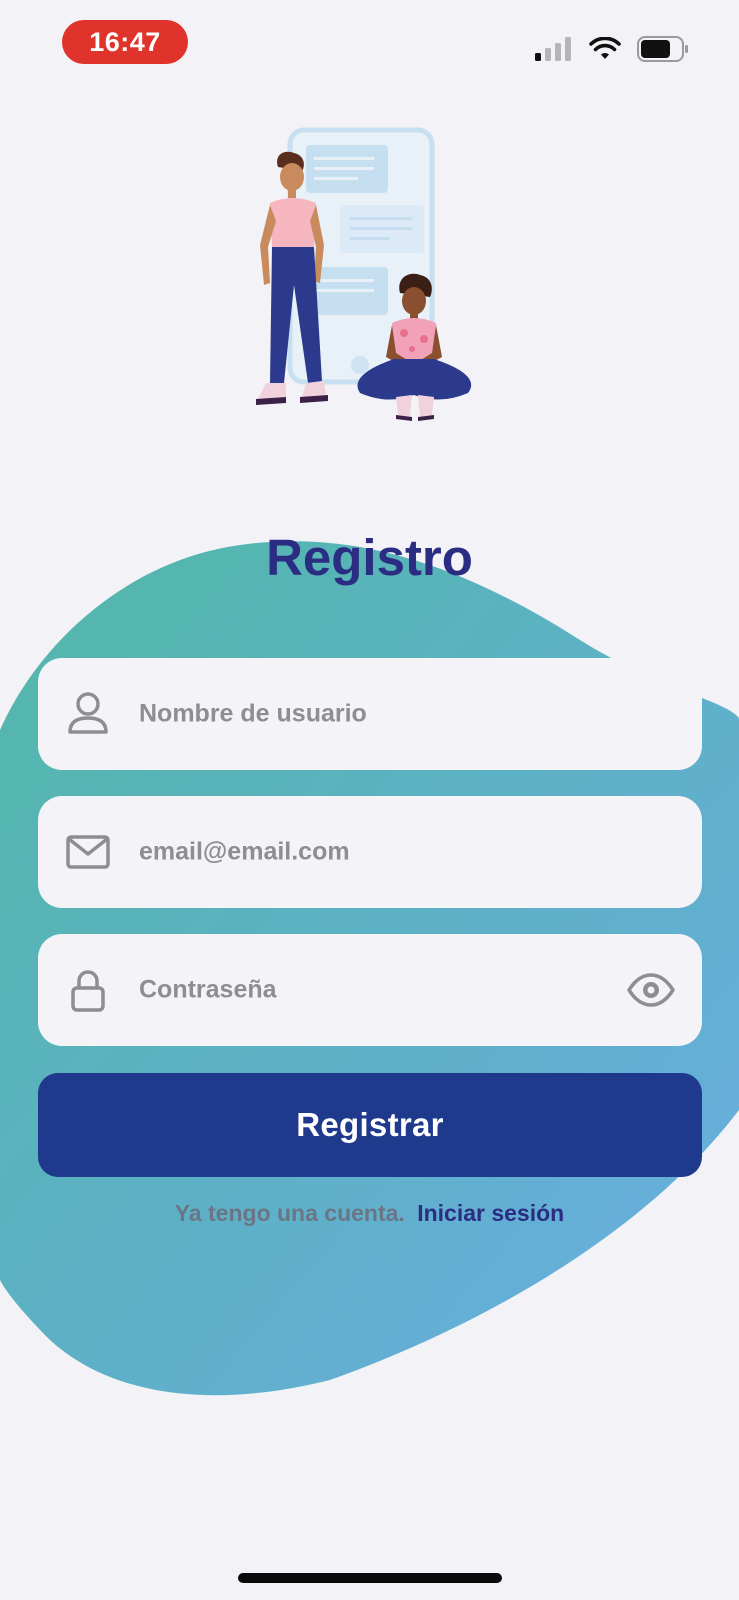 This screenshot has height=1600, width=739. Describe the element at coordinates (370, 714) in the screenshot. I see `username-field: Nombre de usuario` at that location.